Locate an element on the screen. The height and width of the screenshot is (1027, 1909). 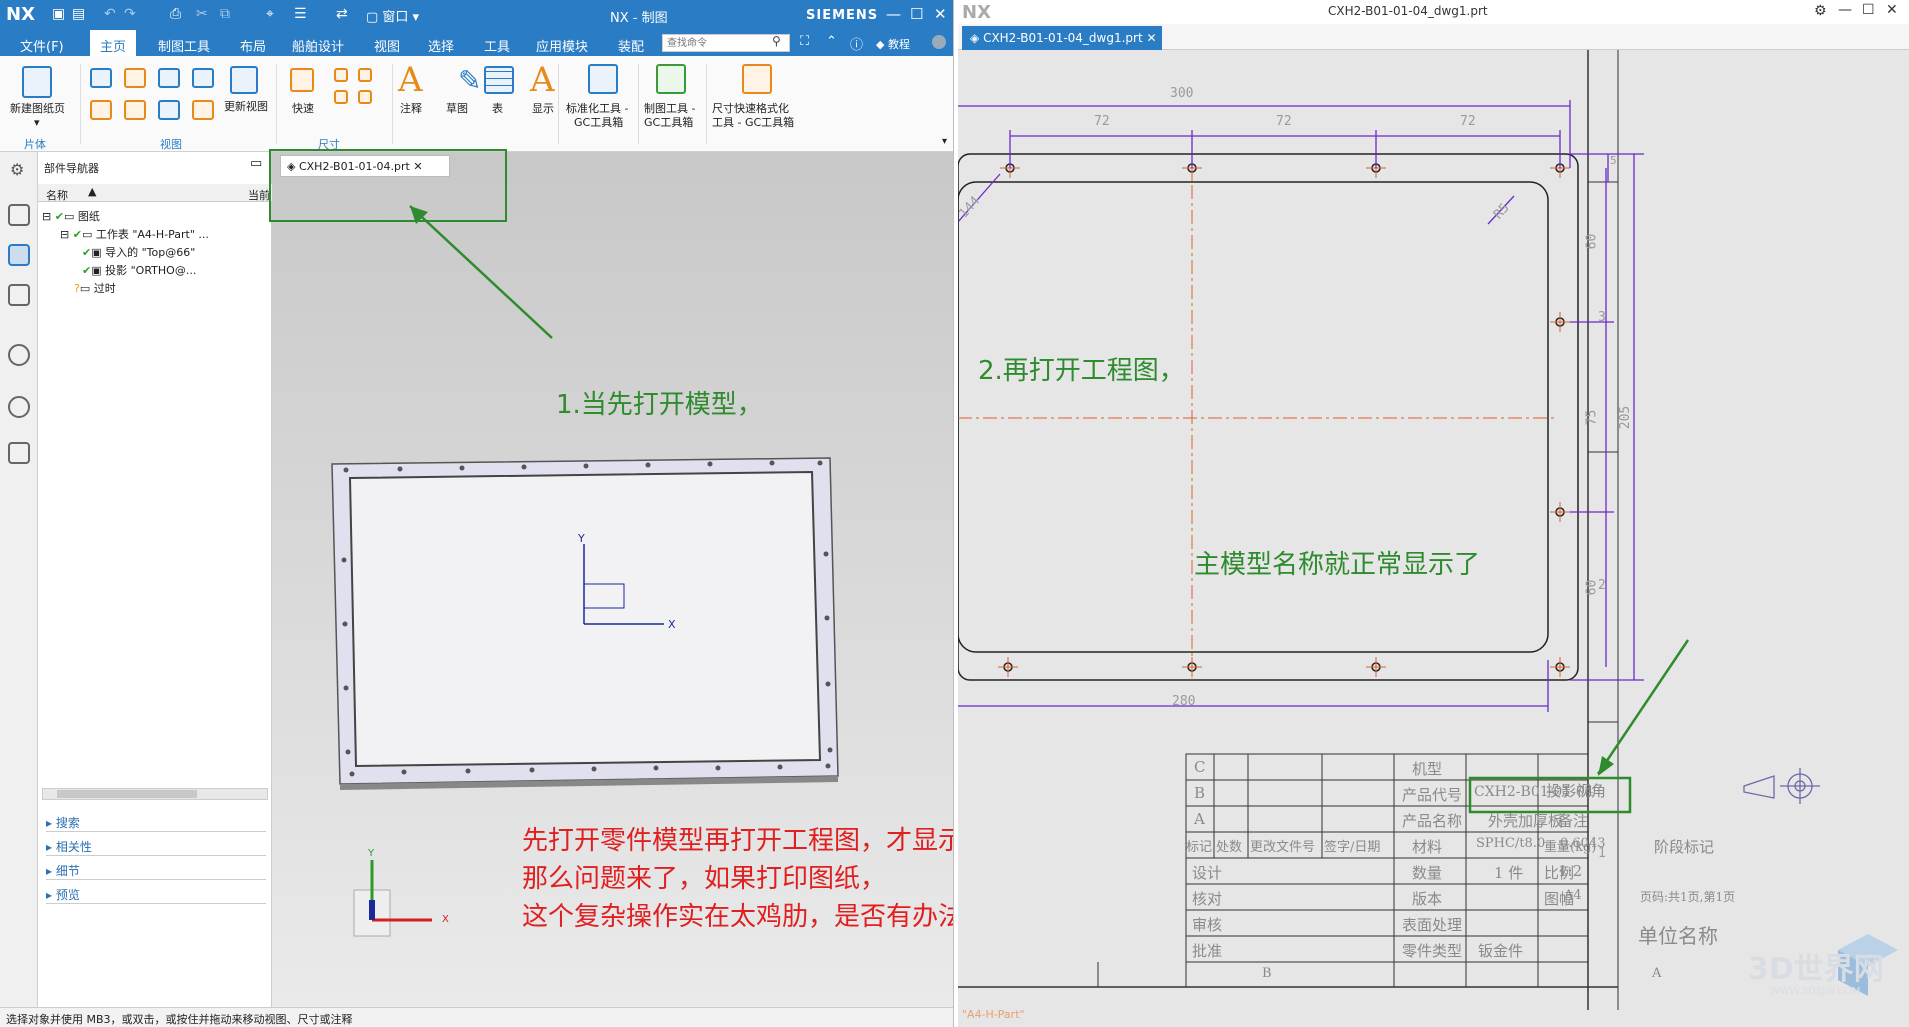
hdr-sign-date: 签字/日期 is located at coordinates (1352, 847).